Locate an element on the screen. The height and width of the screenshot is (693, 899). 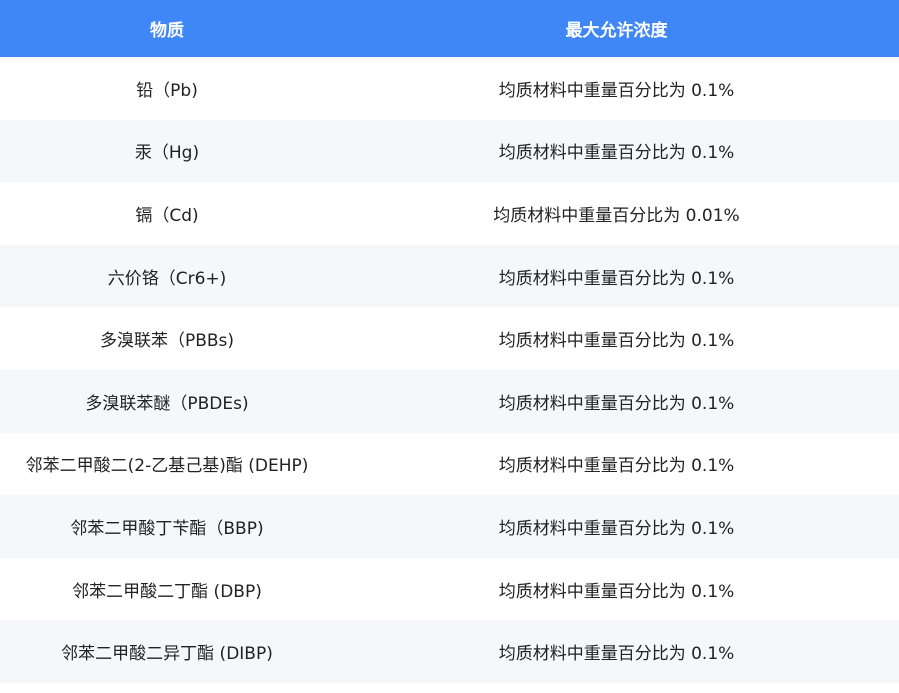
table-row: 多溴联苯（PBBs) 均质材料中重量百分比为 0.1% is located at coordinates (449, 338).